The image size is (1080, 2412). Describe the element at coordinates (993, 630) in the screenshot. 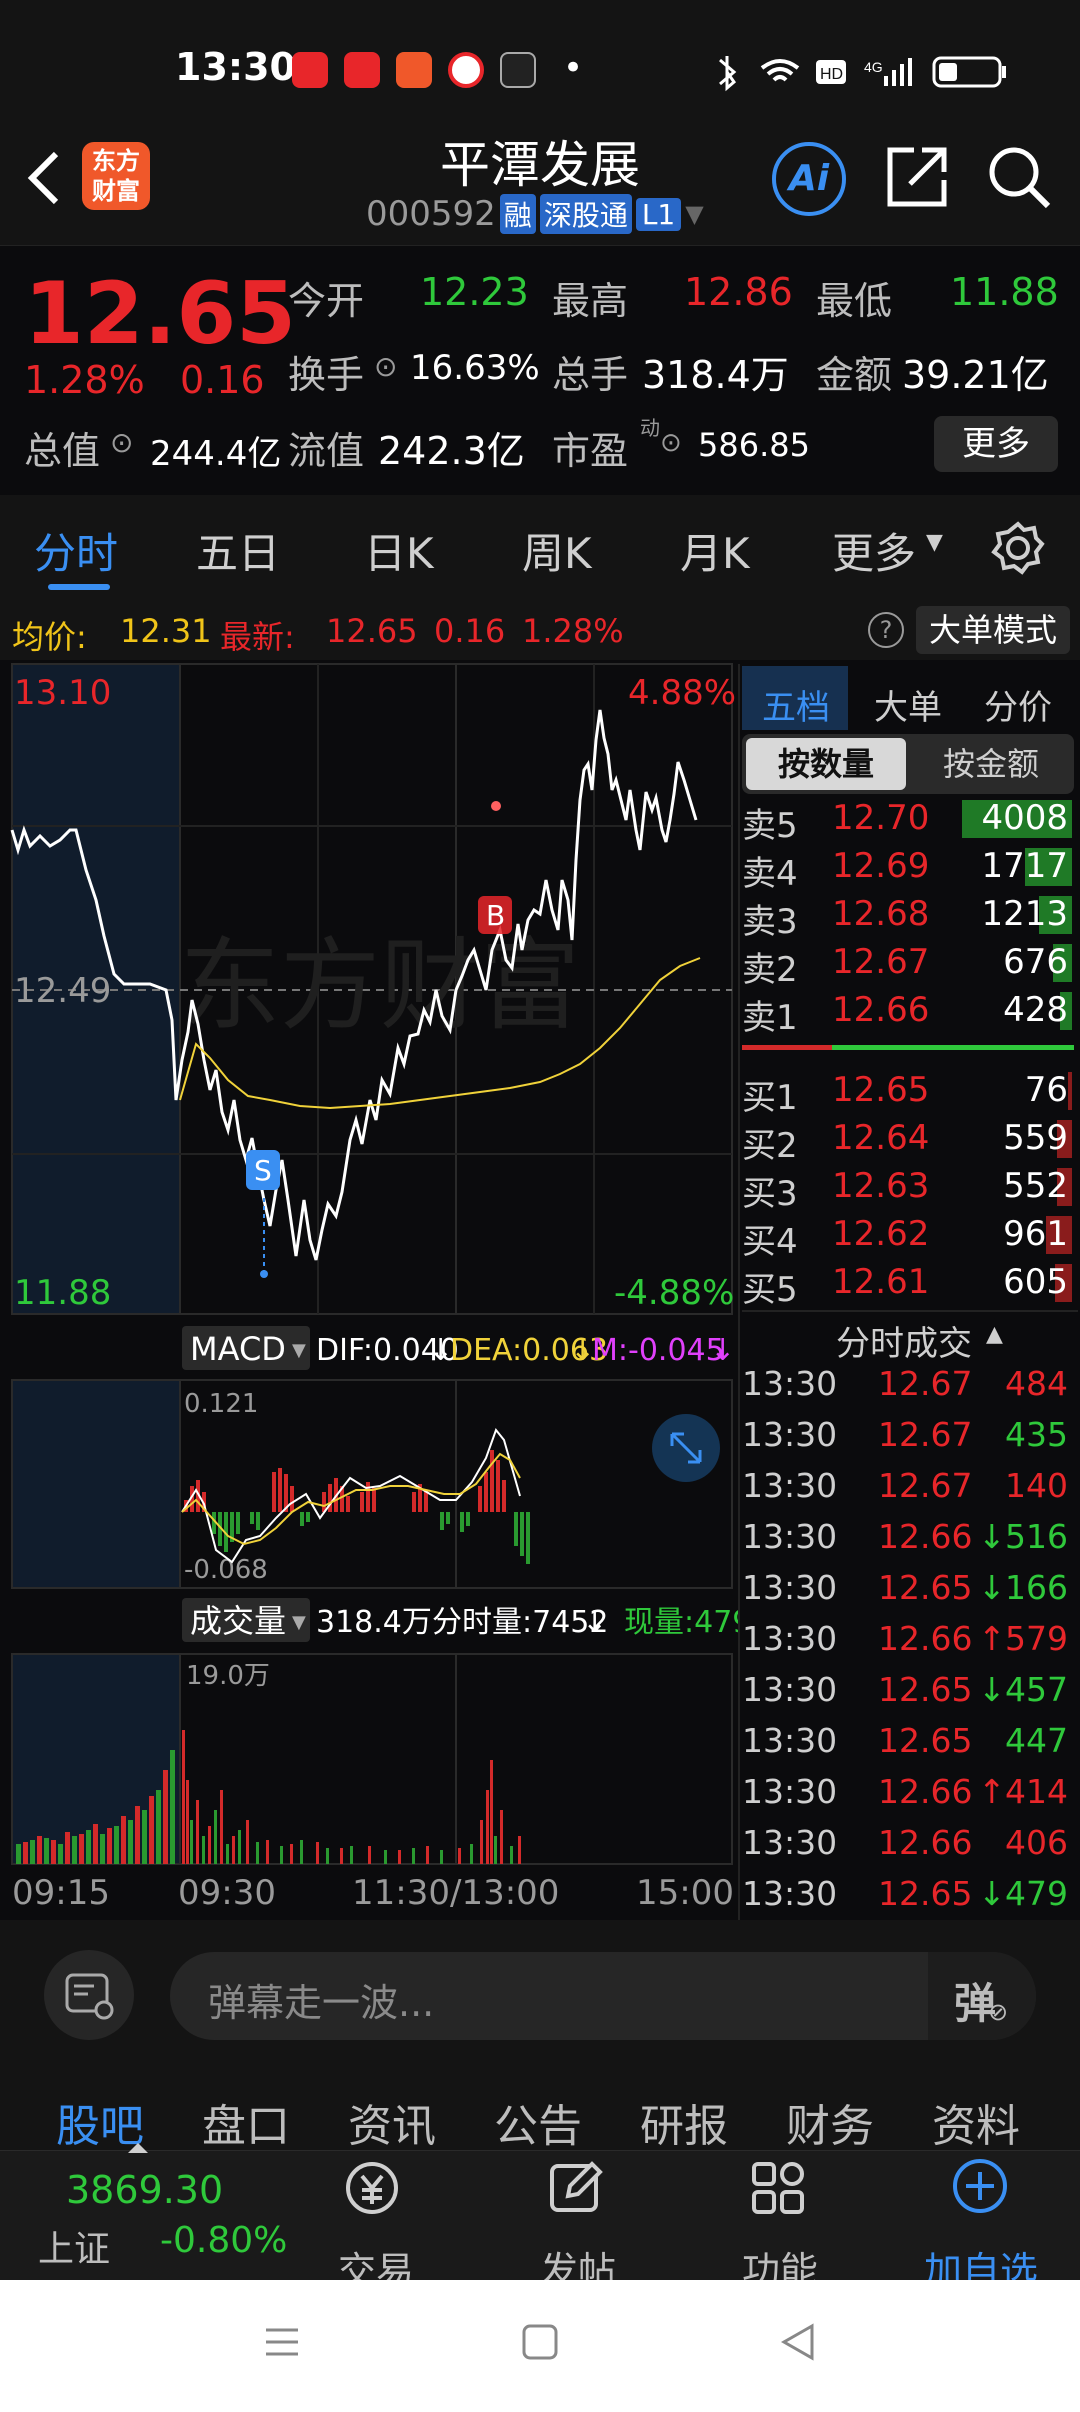

I see `big-order-mode-button: 大单模式` at that location.